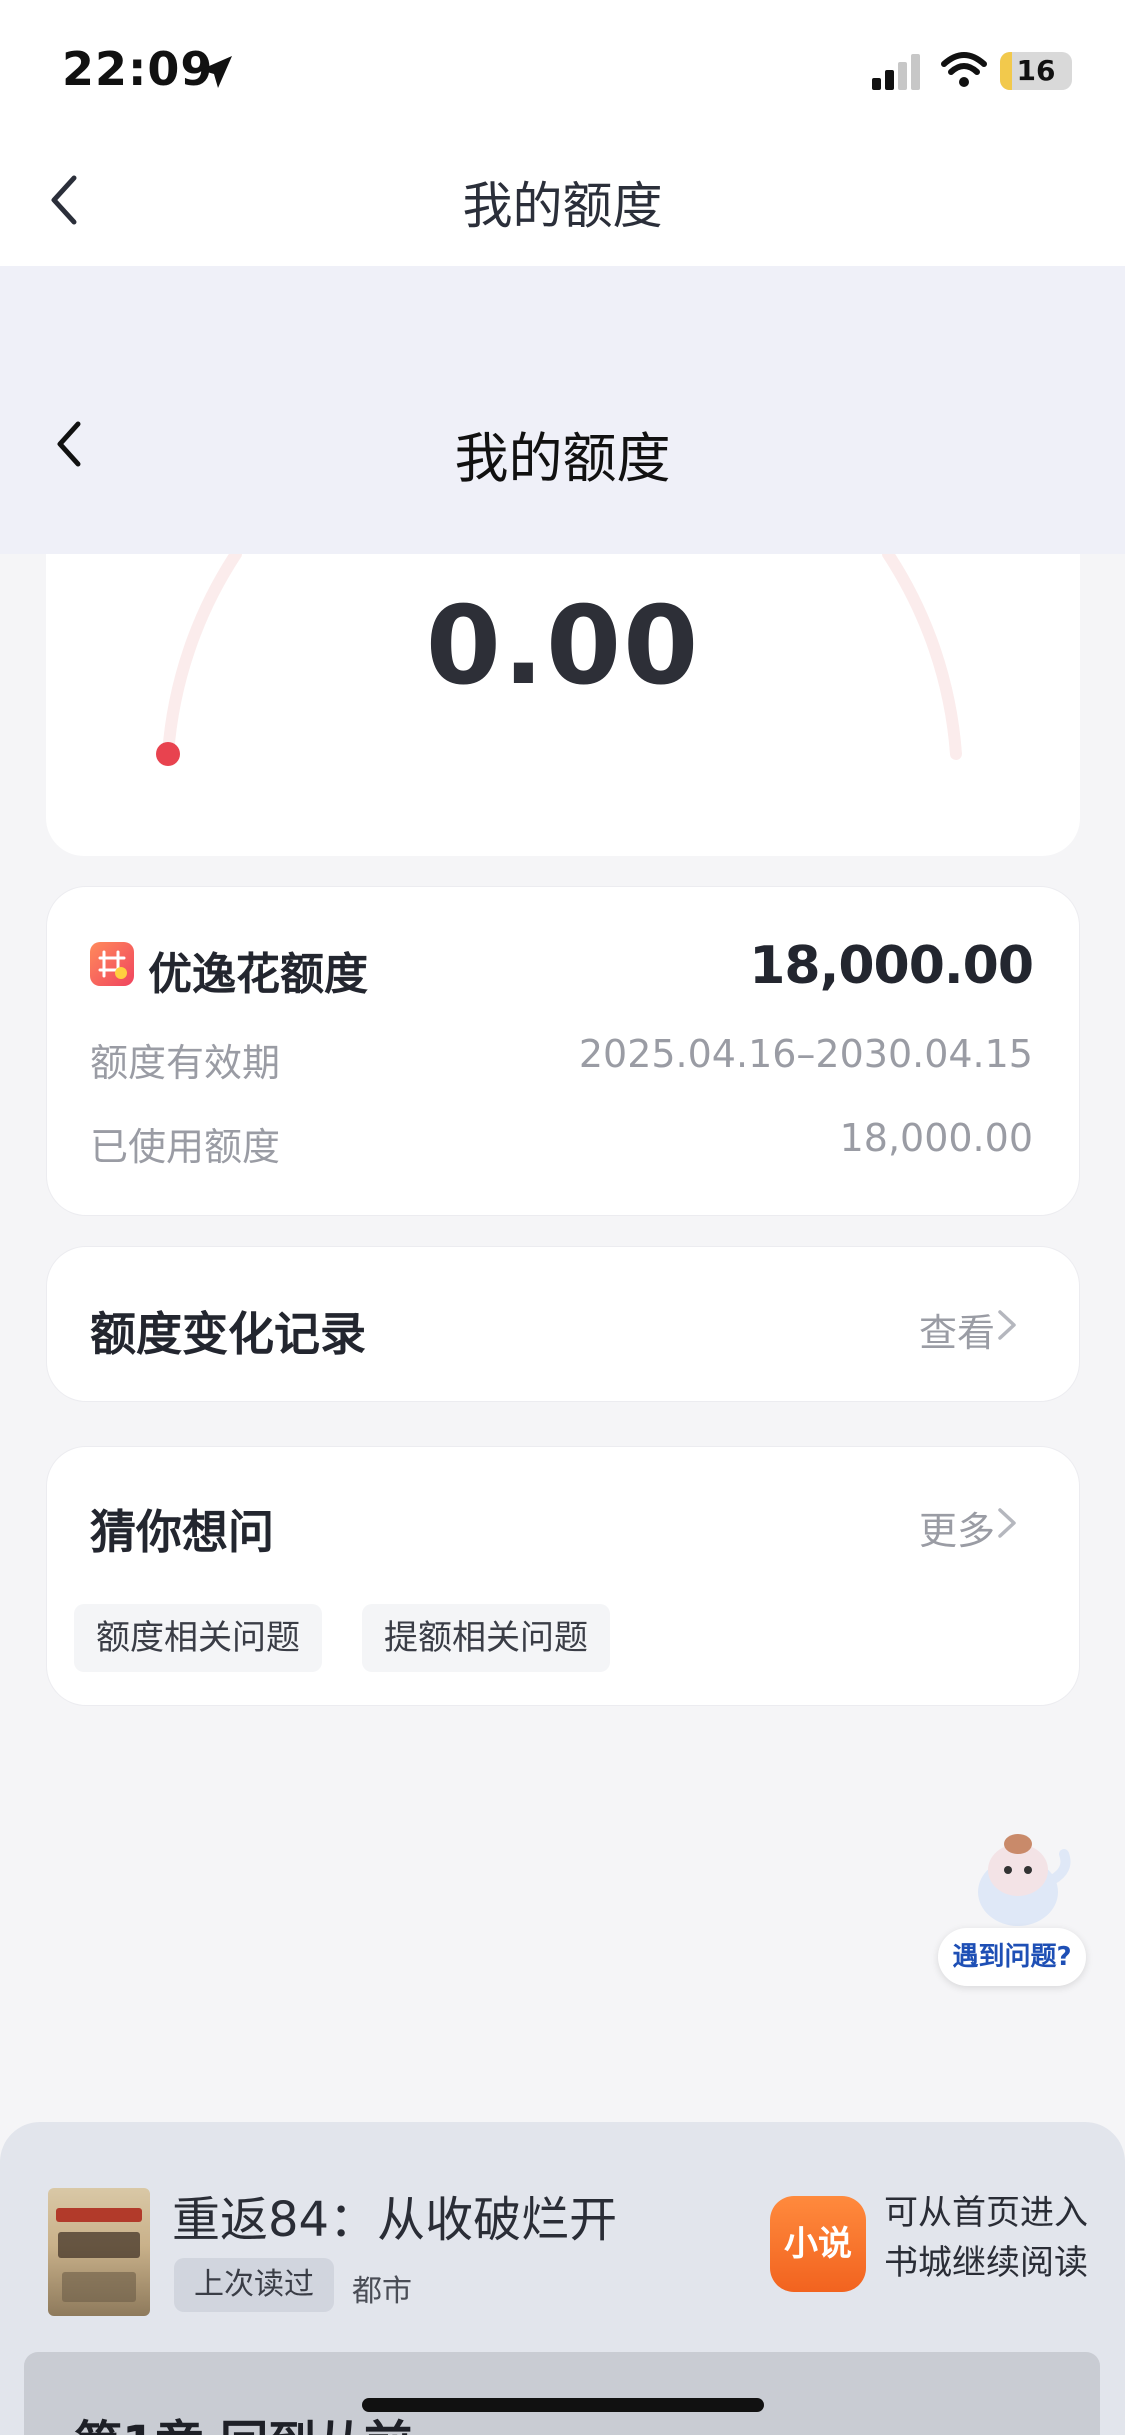 The image size is (1125, 2435). What do you see at coordinates (891, 966) in the screenshot?
I see `credit-total-amount: 18,000.00` at bounding box center [891, 966].